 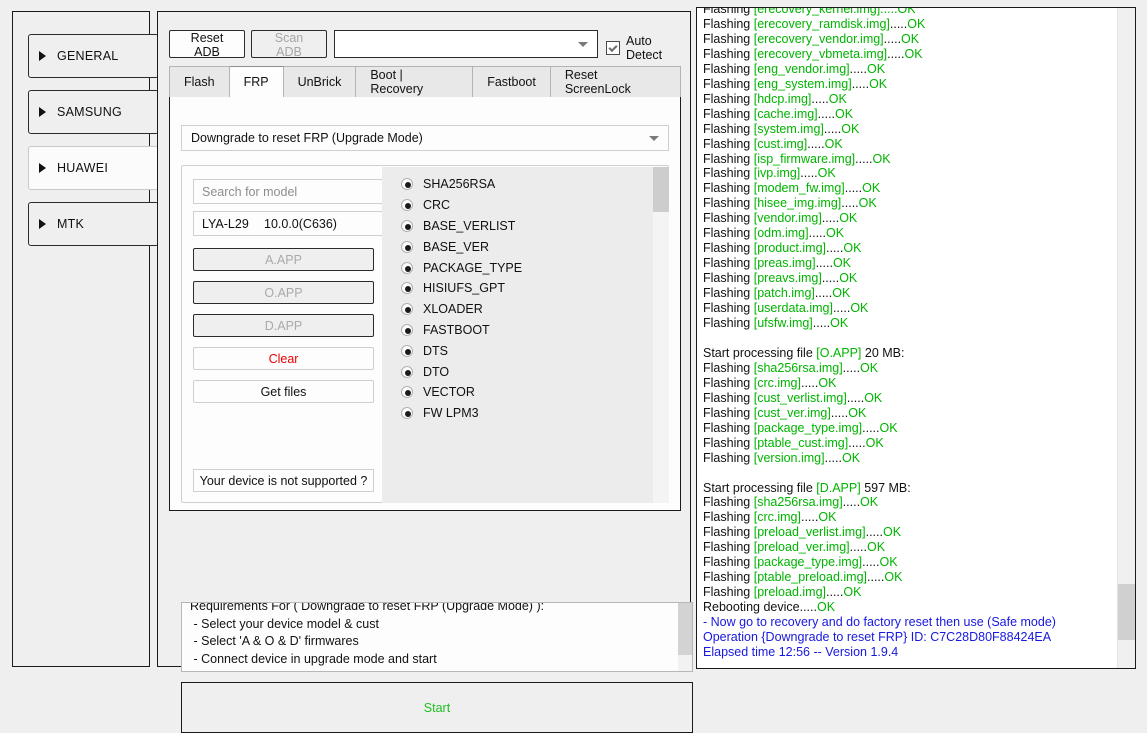 What do you see at coordinates (661, 335) in the screenshot?
I see `partition-list-scrollbar` at bounding box center [661, 335].